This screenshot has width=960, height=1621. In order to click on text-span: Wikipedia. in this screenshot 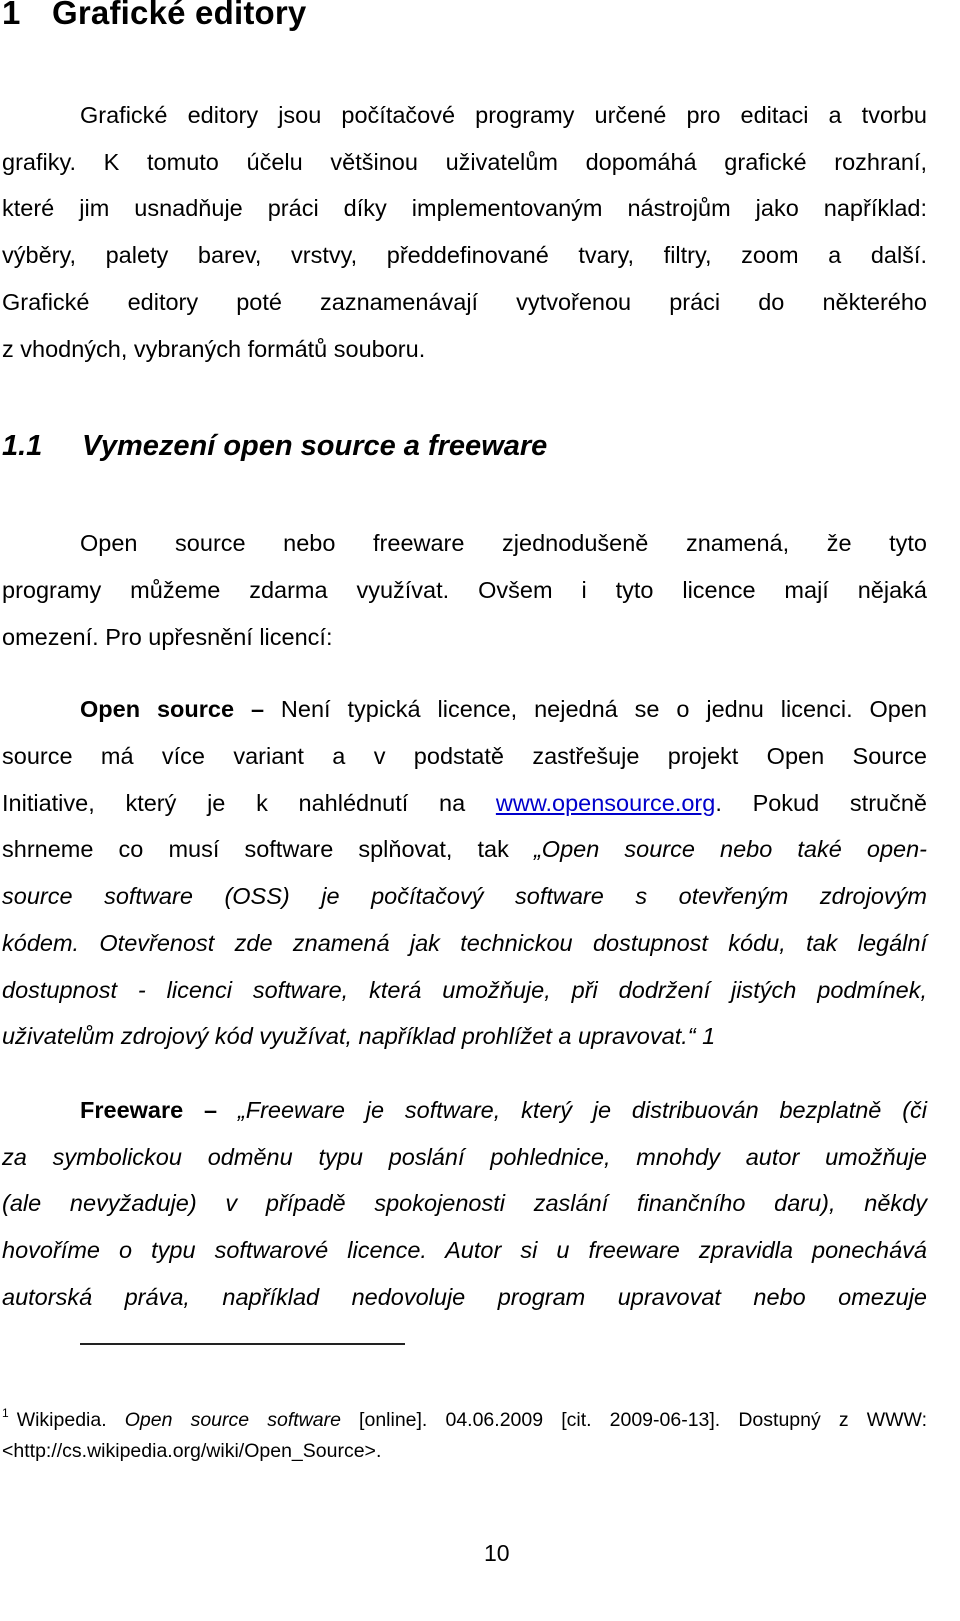, I will do `click(70, 1420)`.